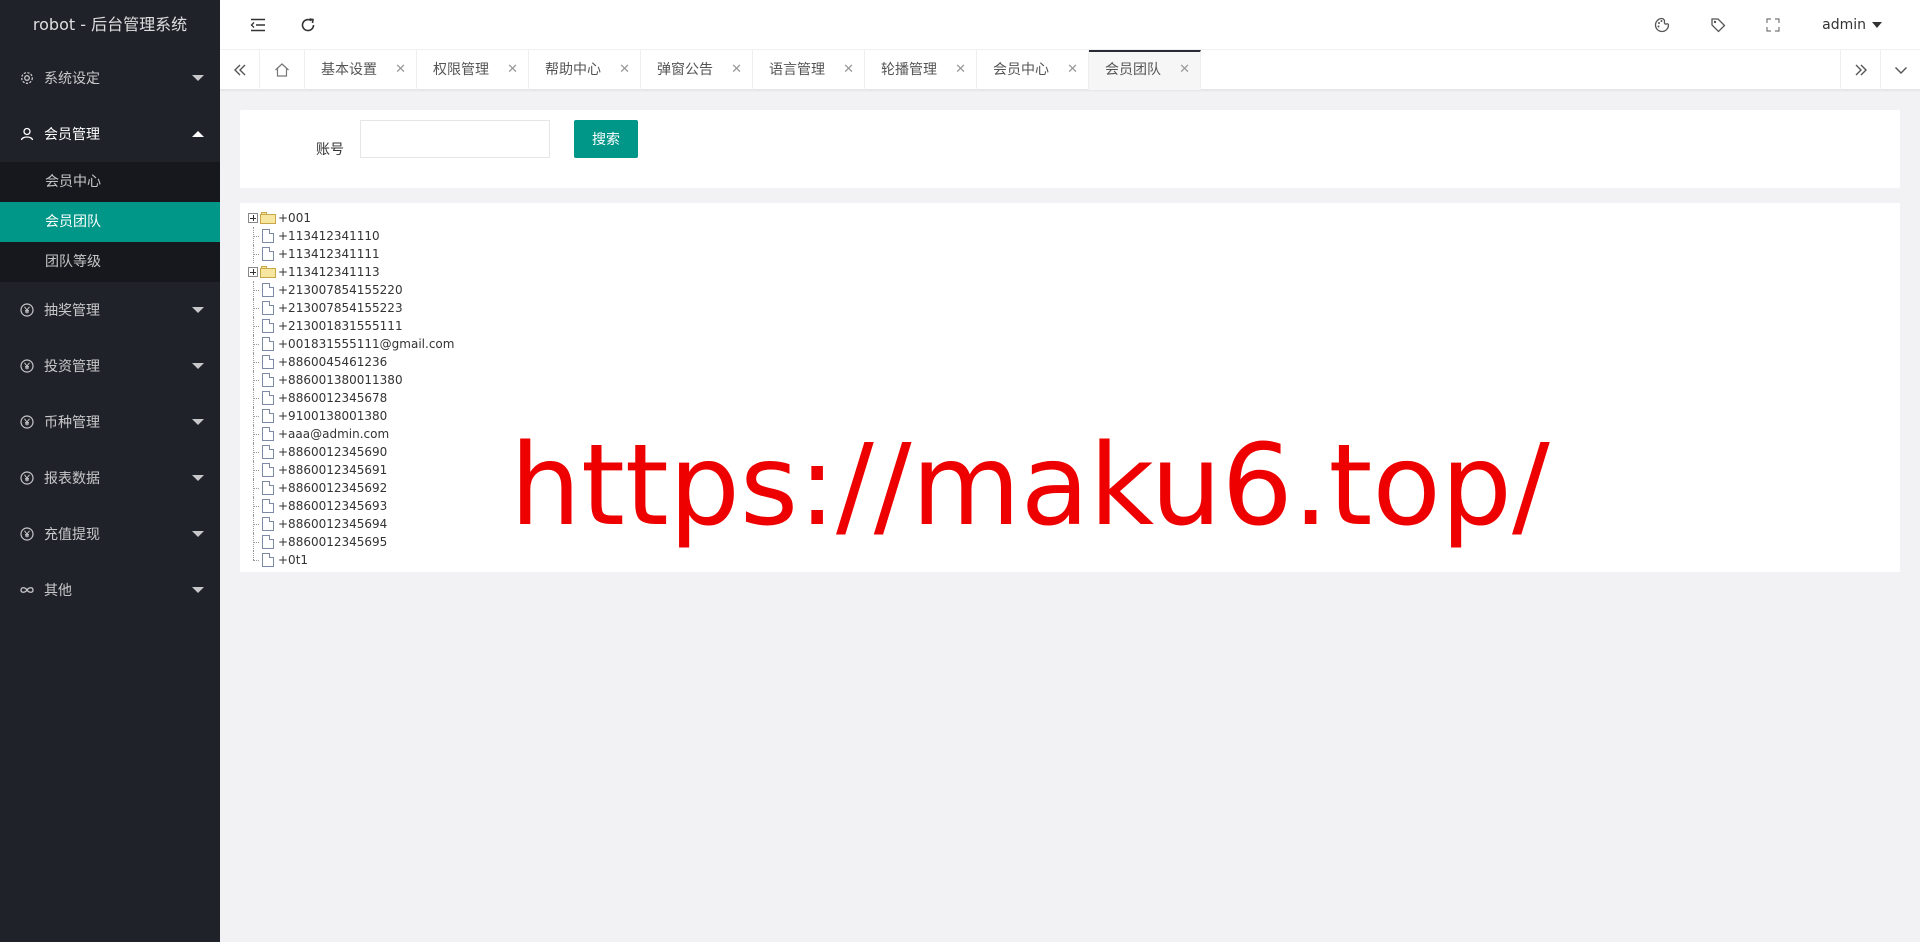 The width and height of the screenshot is (1920, 942). Describe the element at coordinates (329, 254) in the screenshot. I see `tree-node-label: +113412341111` at that location.